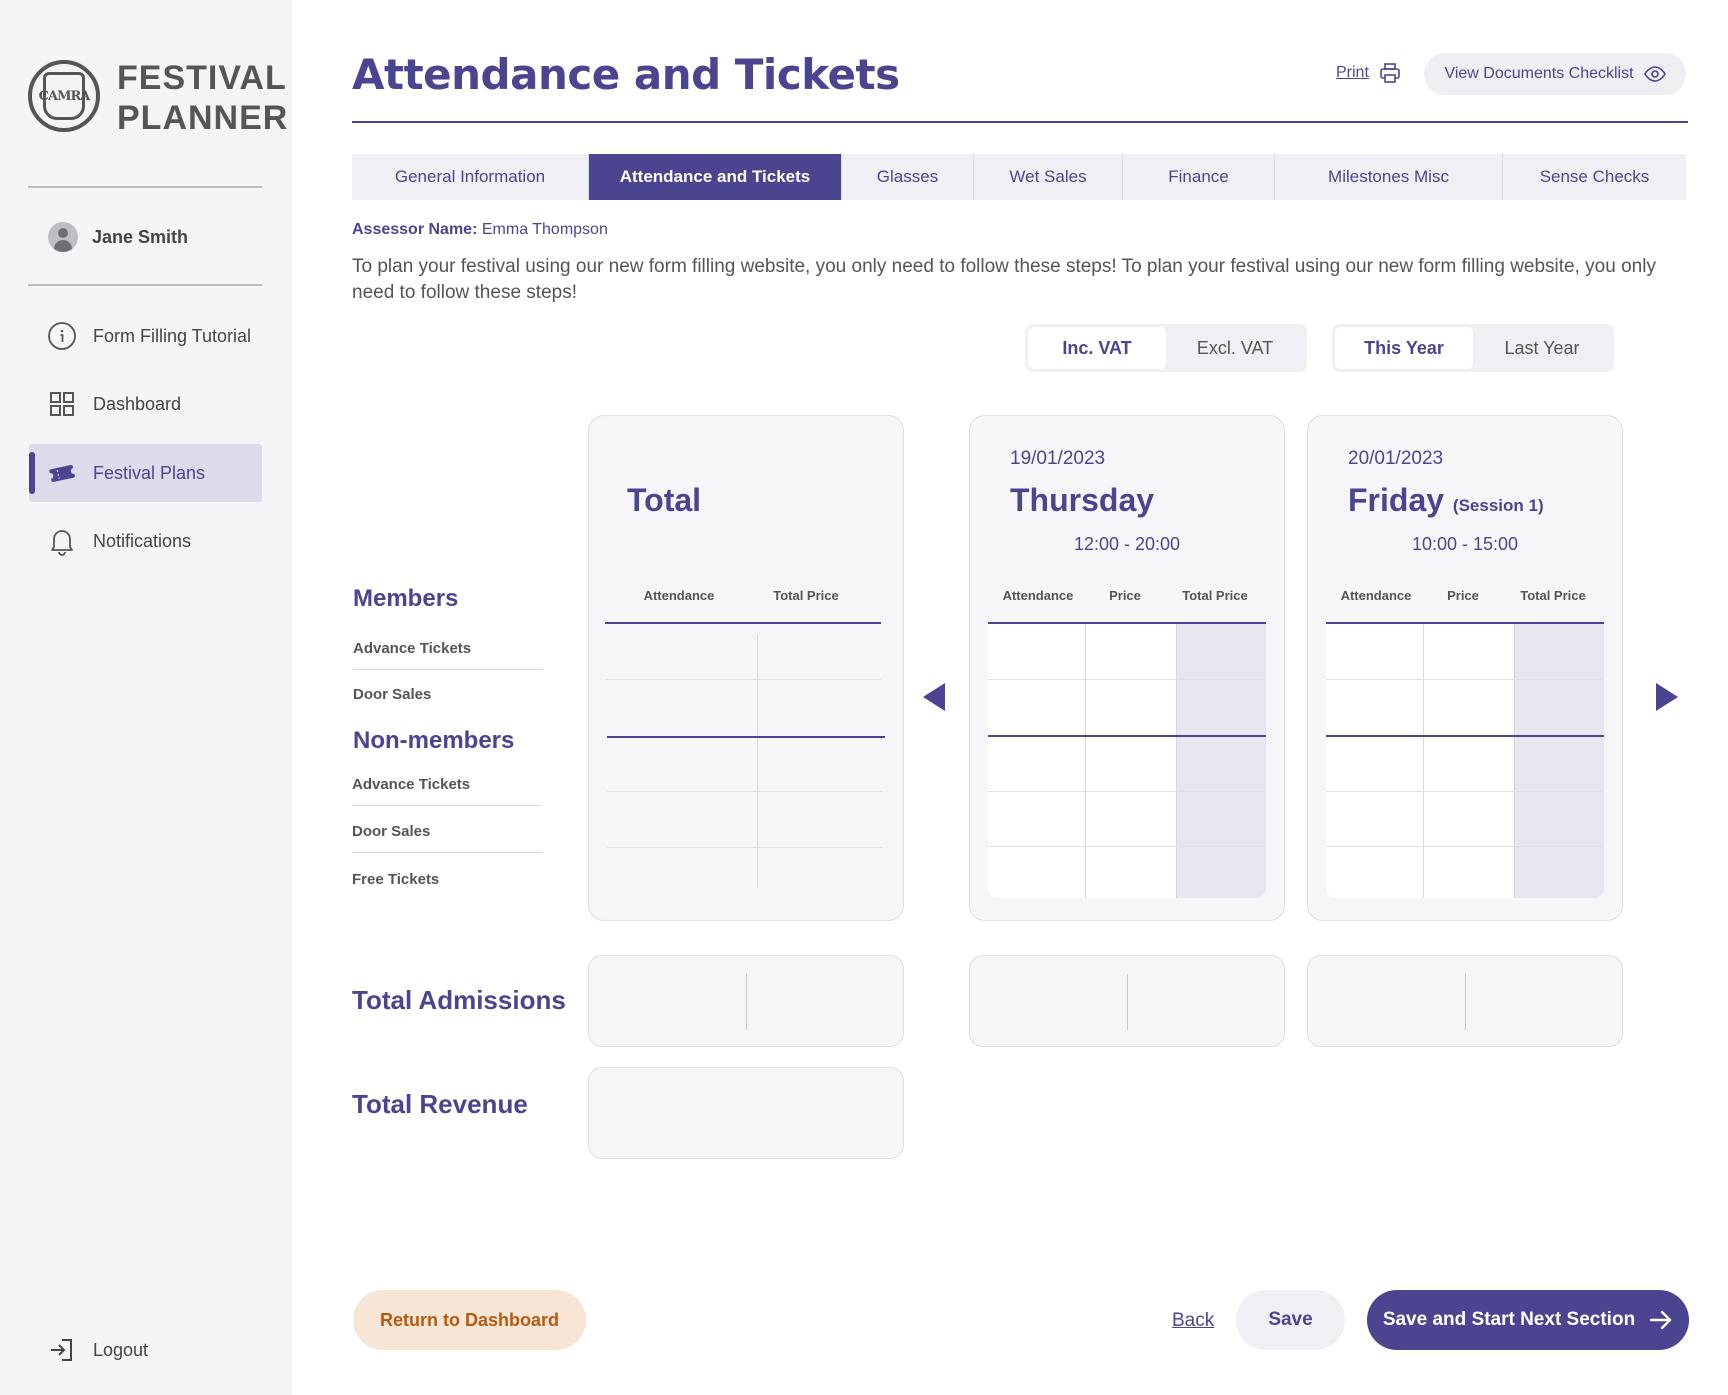 This screenshot has height=1395, width=1728. Describe the element at coordinates (1193, 1321) in the screenshot. I see `back-link: Back` at that location.